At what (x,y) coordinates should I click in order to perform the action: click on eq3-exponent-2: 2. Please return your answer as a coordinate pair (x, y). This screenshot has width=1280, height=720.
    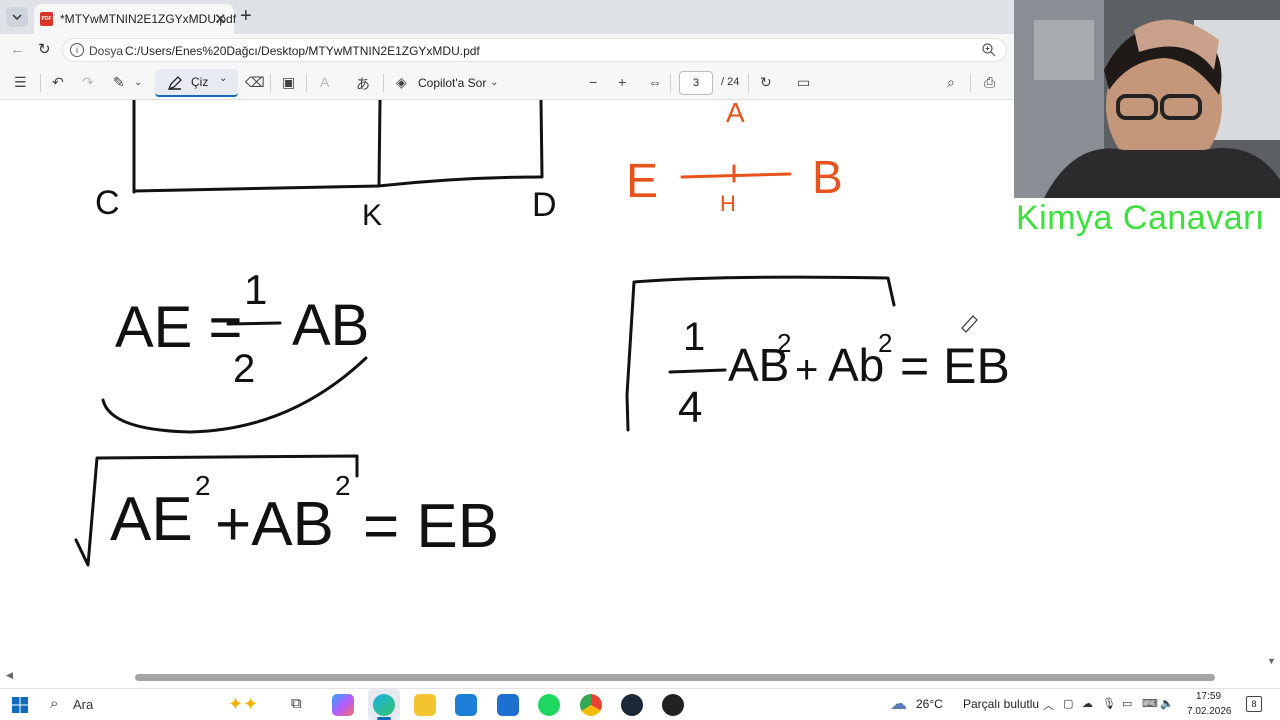
    Looking at the image, I should click on (885, 343).